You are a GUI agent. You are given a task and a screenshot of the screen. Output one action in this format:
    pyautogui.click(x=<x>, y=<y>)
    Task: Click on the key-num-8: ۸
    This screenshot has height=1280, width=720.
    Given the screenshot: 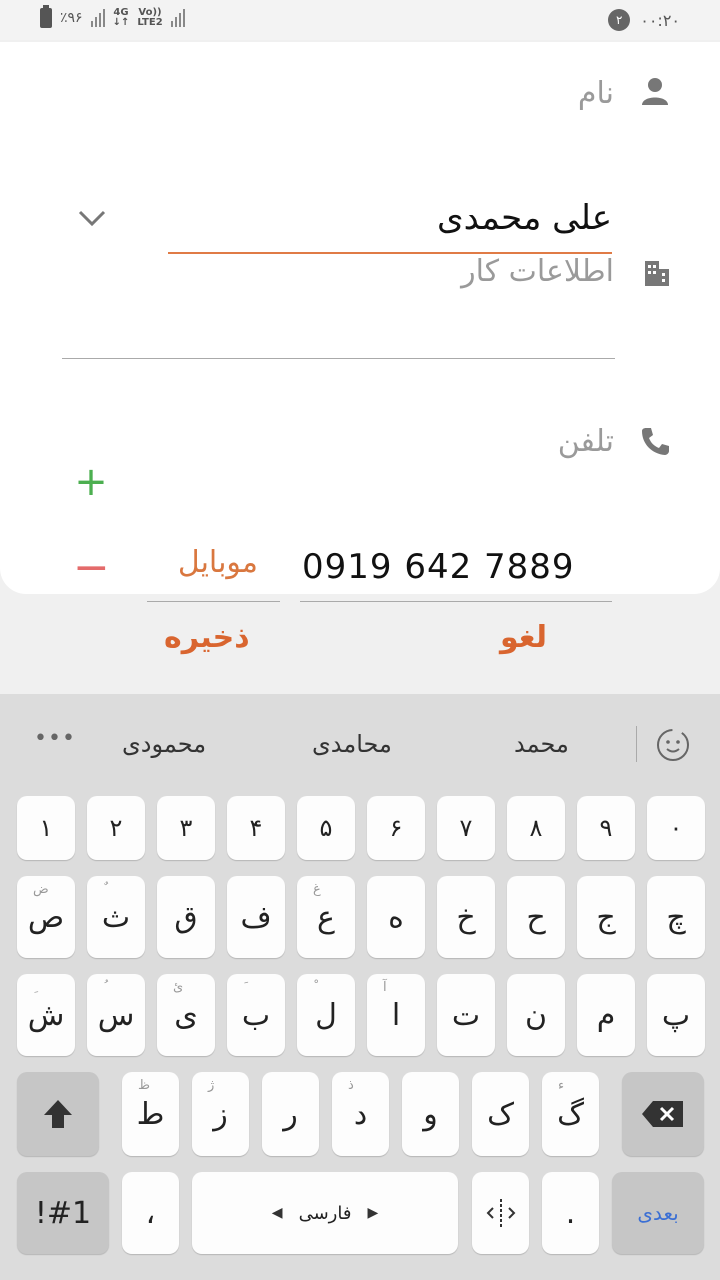 What is the action you would take?
    pyautogui.click(x=536, y=828)
    